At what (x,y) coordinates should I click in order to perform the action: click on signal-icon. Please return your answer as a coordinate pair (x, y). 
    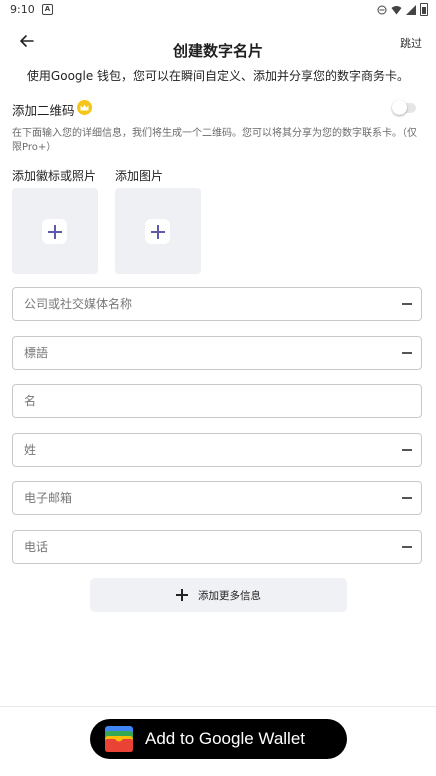
    Looking at the image, I should click on (411, 9).